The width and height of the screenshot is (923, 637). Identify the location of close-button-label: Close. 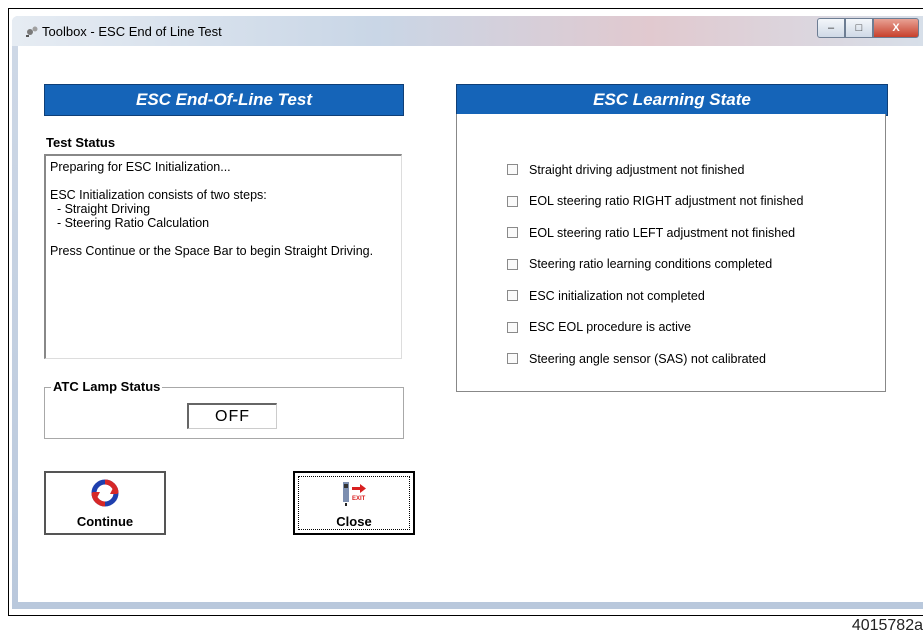
(354, 521).